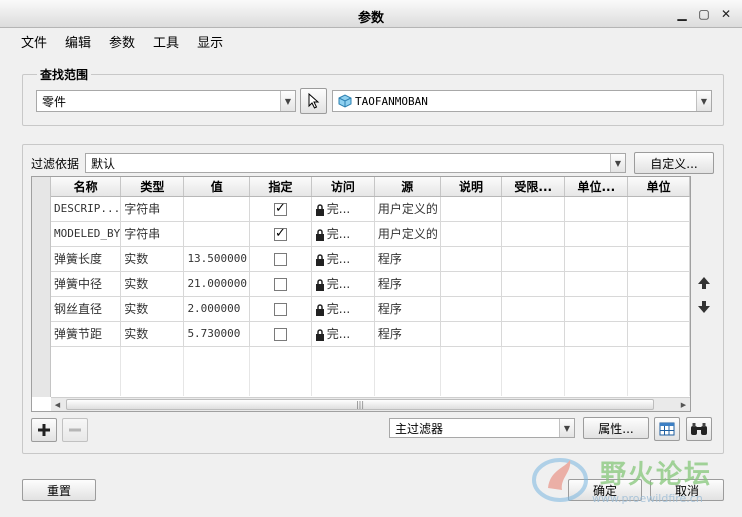  Describe the element at coordinates (217, 234) in the screenshot. I see `cell-value` at that location.